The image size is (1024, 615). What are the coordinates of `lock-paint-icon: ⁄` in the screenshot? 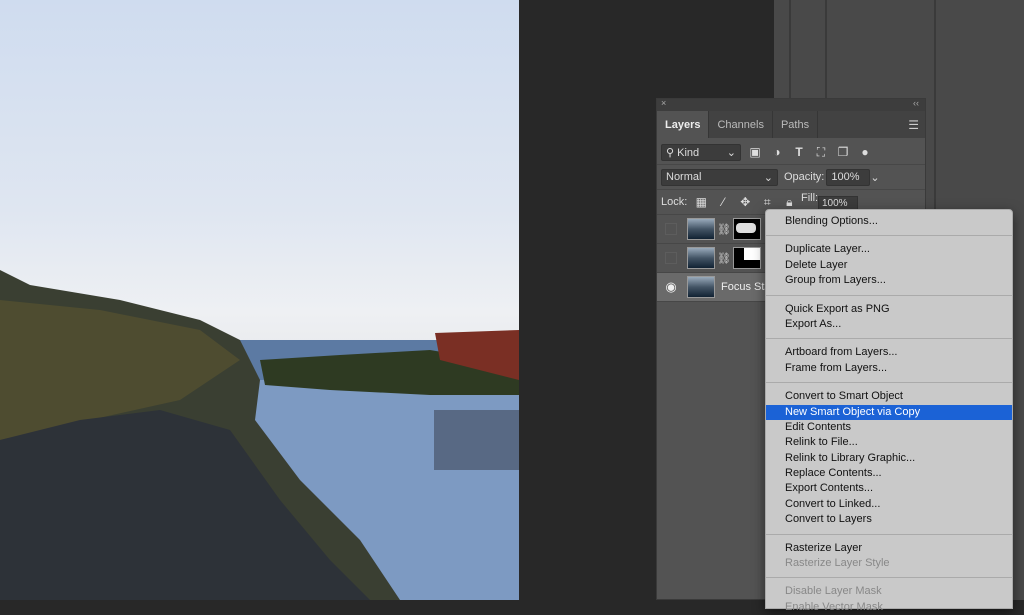 It's located at (723, 202).